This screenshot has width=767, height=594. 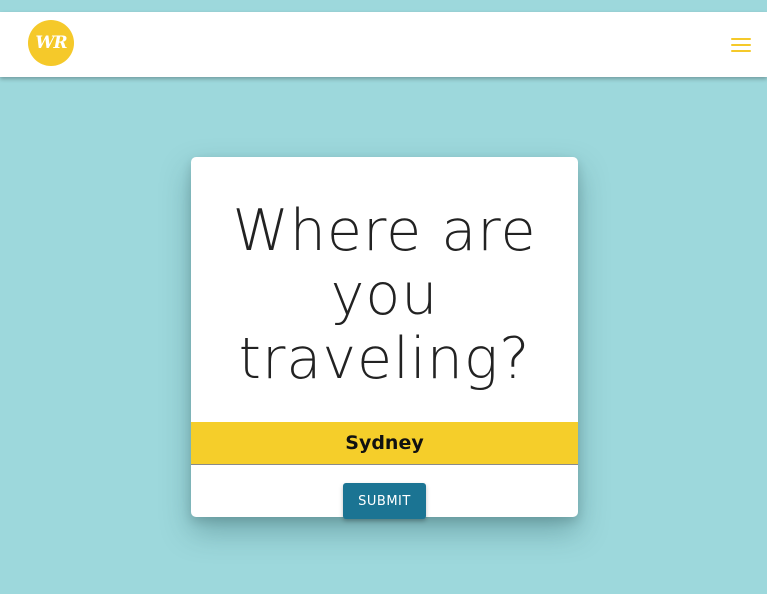 I want to click on hamburger-menu-icon, so click(x=741, y=45).